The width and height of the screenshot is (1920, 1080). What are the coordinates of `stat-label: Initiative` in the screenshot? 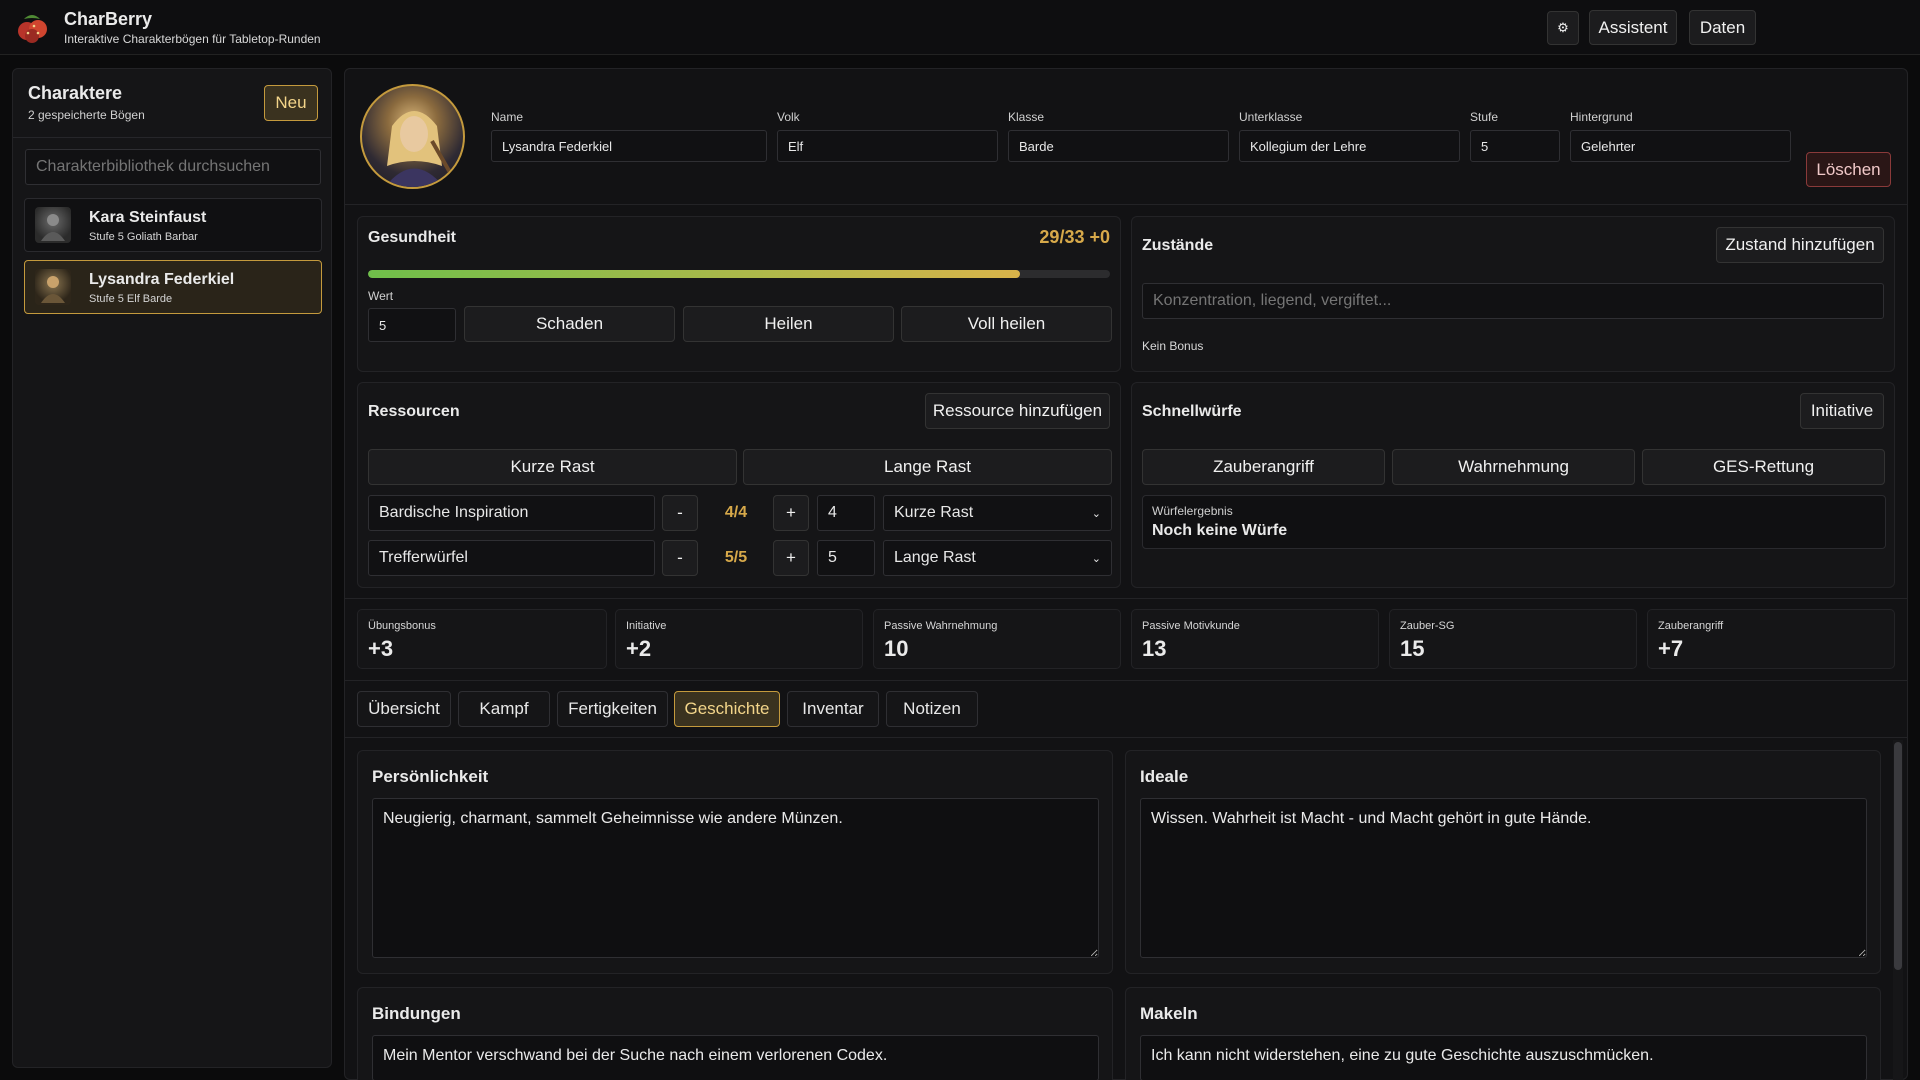 It's located at (646, 626).